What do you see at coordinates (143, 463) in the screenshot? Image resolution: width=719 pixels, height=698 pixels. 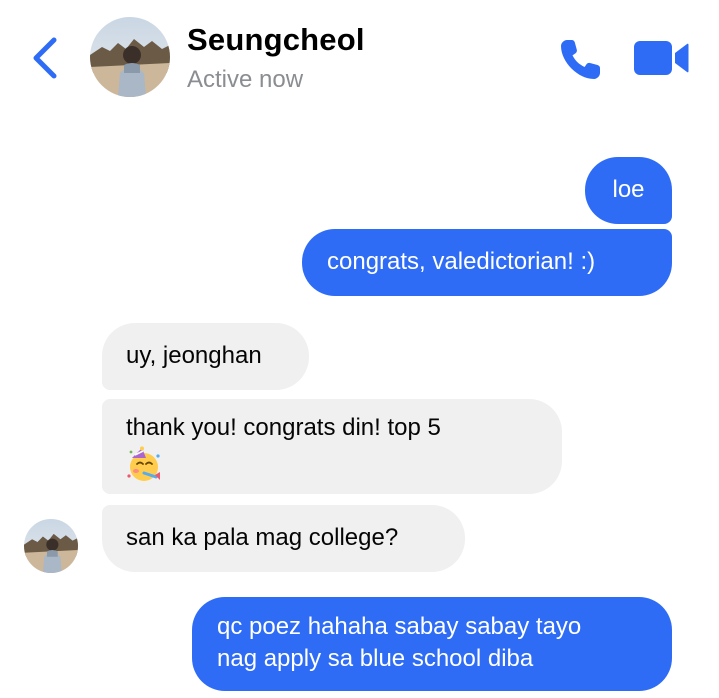 I see `partying-face-emoji` at bounding box center [143, 463].